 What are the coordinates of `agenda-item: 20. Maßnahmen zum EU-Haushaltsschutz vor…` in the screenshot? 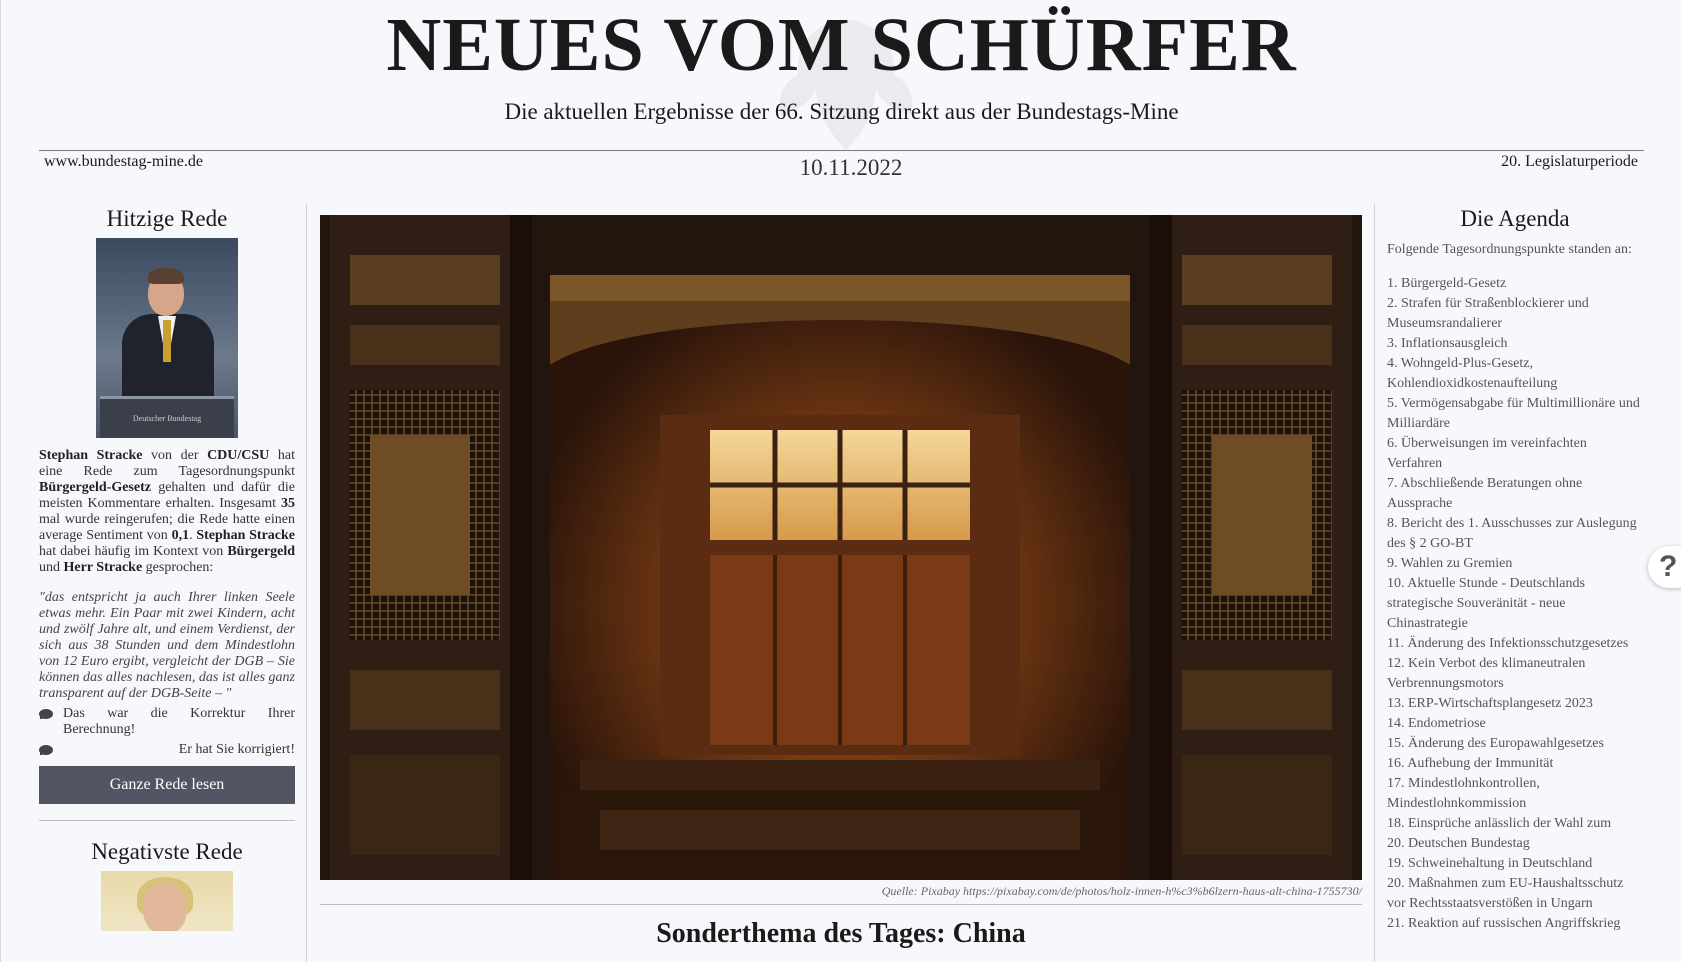 It's located at (1505, 893).